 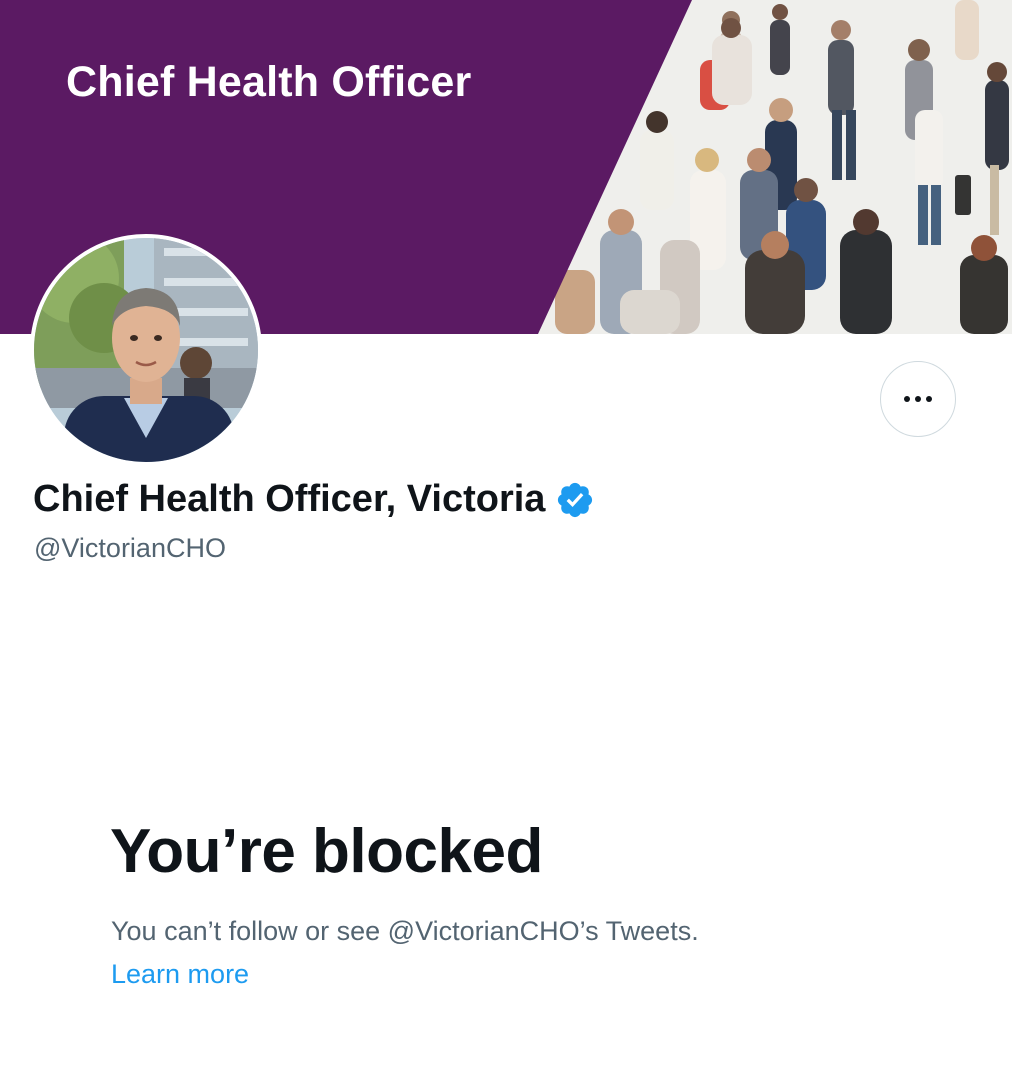 What do you see at coordinates (575, 500) in the screenshot?
I see `verified-badge-icon` at bounding box center [575, 500].